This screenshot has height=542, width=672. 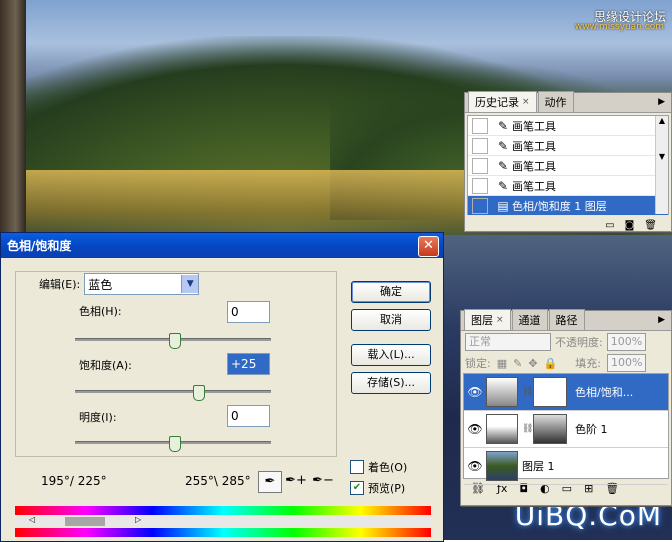 What do you see at coordinates (357, 467) in the screenshot?
I see `colorize-box` at bounding box center [357, 467].